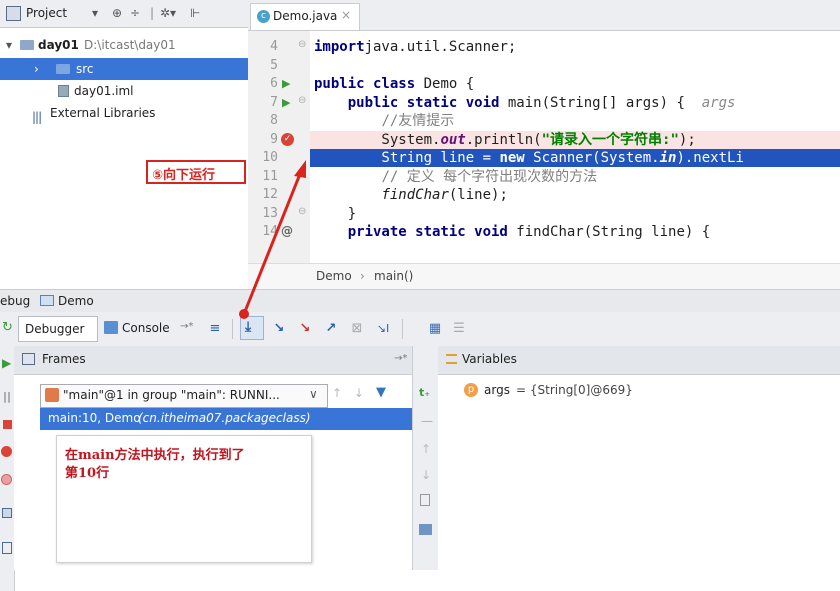  What do you see at coordinates (305, 16) in the screenshot?
I see `tab-demo-java: c Demo.java ×` at bounding box center [305, 16].